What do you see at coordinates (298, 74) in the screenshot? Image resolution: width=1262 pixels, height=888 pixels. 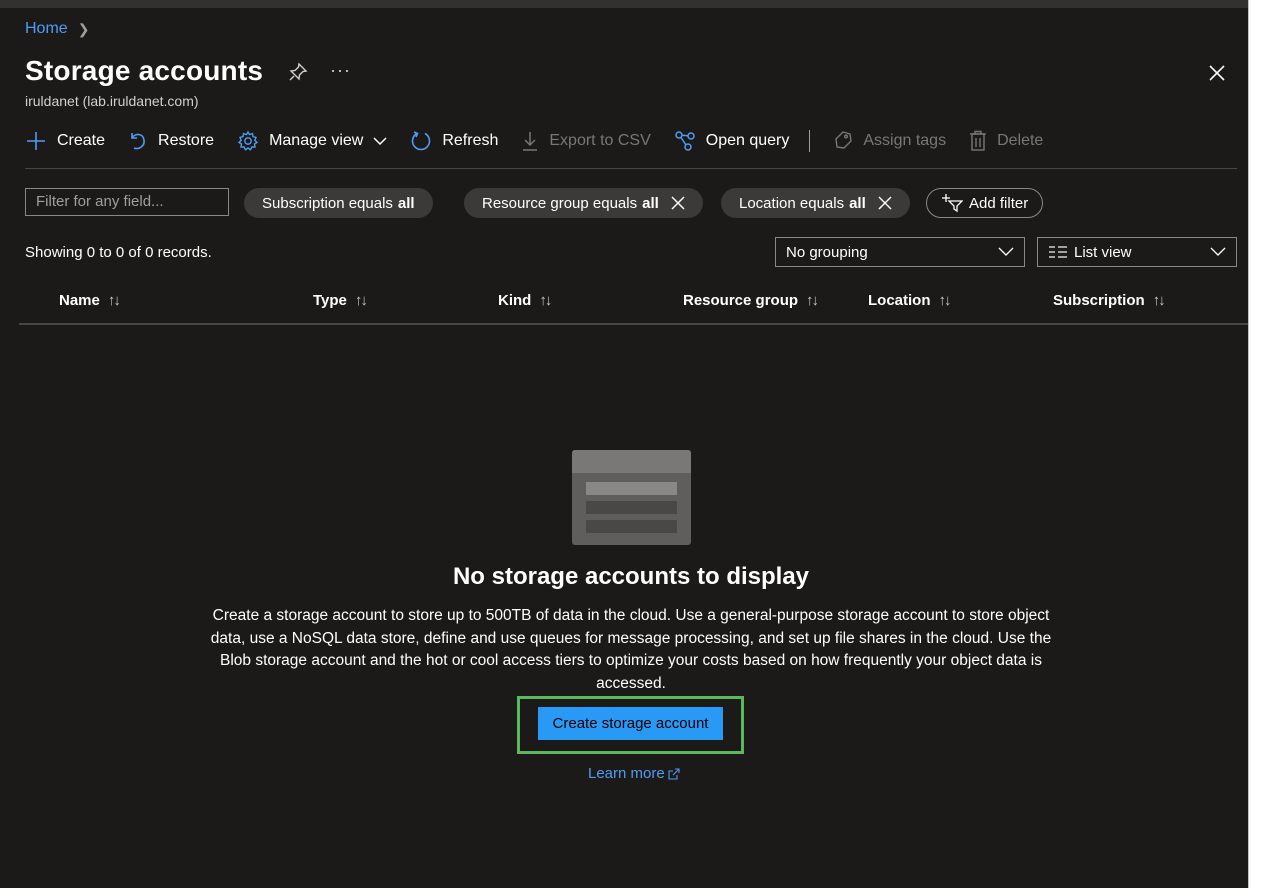 I see `pin-icon` at bounding box center [298, 74].